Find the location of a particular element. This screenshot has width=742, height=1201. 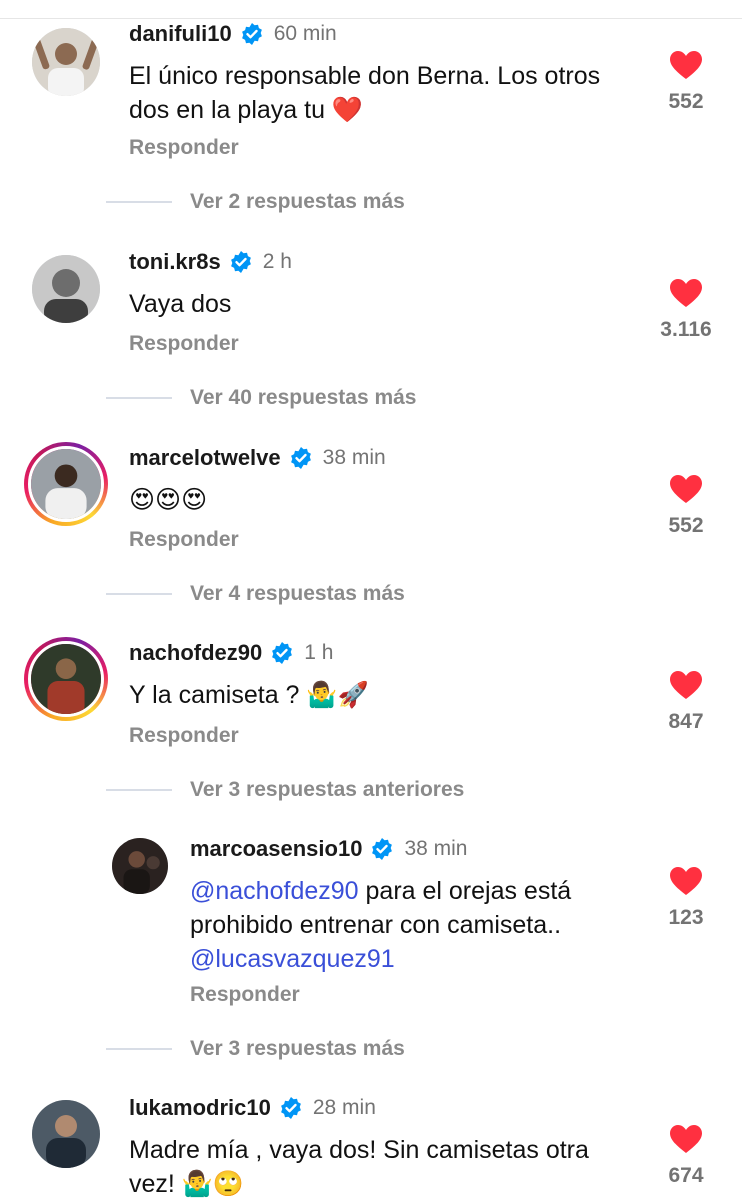

view-more-replies: Ver 40 respuestas más is located at coordinates (261, 398).